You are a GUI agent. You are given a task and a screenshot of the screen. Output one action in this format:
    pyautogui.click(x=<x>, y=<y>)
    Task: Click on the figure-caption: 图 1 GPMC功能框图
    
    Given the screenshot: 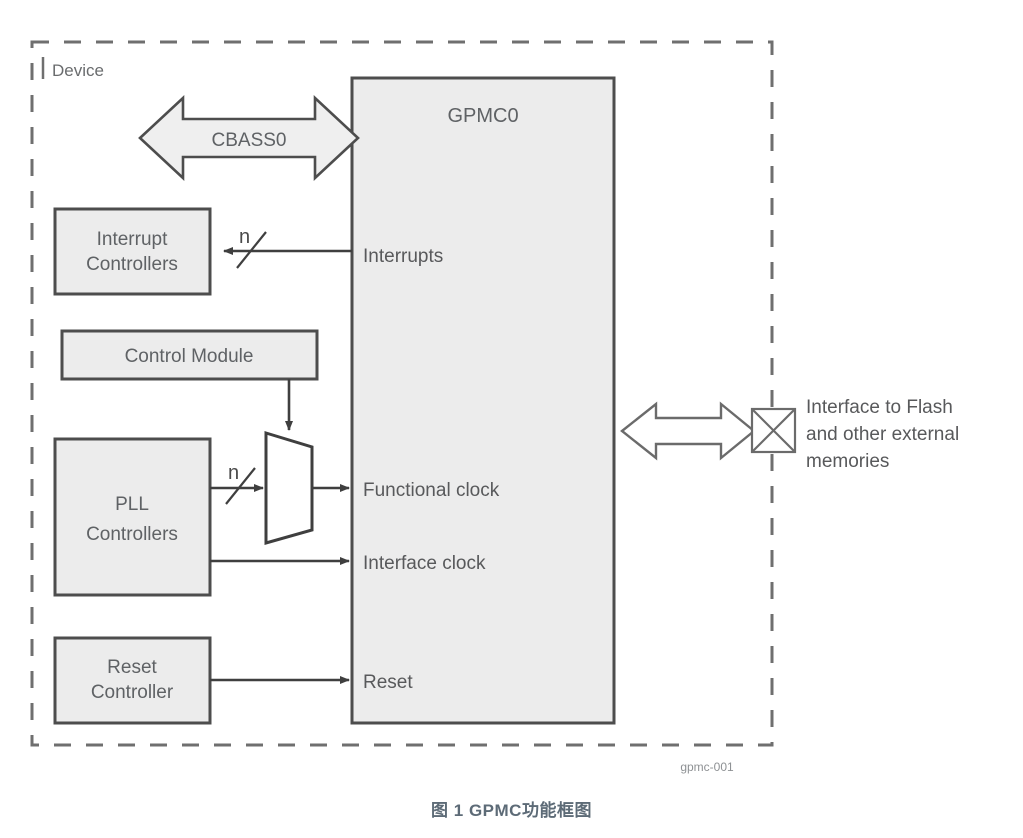 What is the action you would take?
    pyautogui.click(x=511, y=810)
    